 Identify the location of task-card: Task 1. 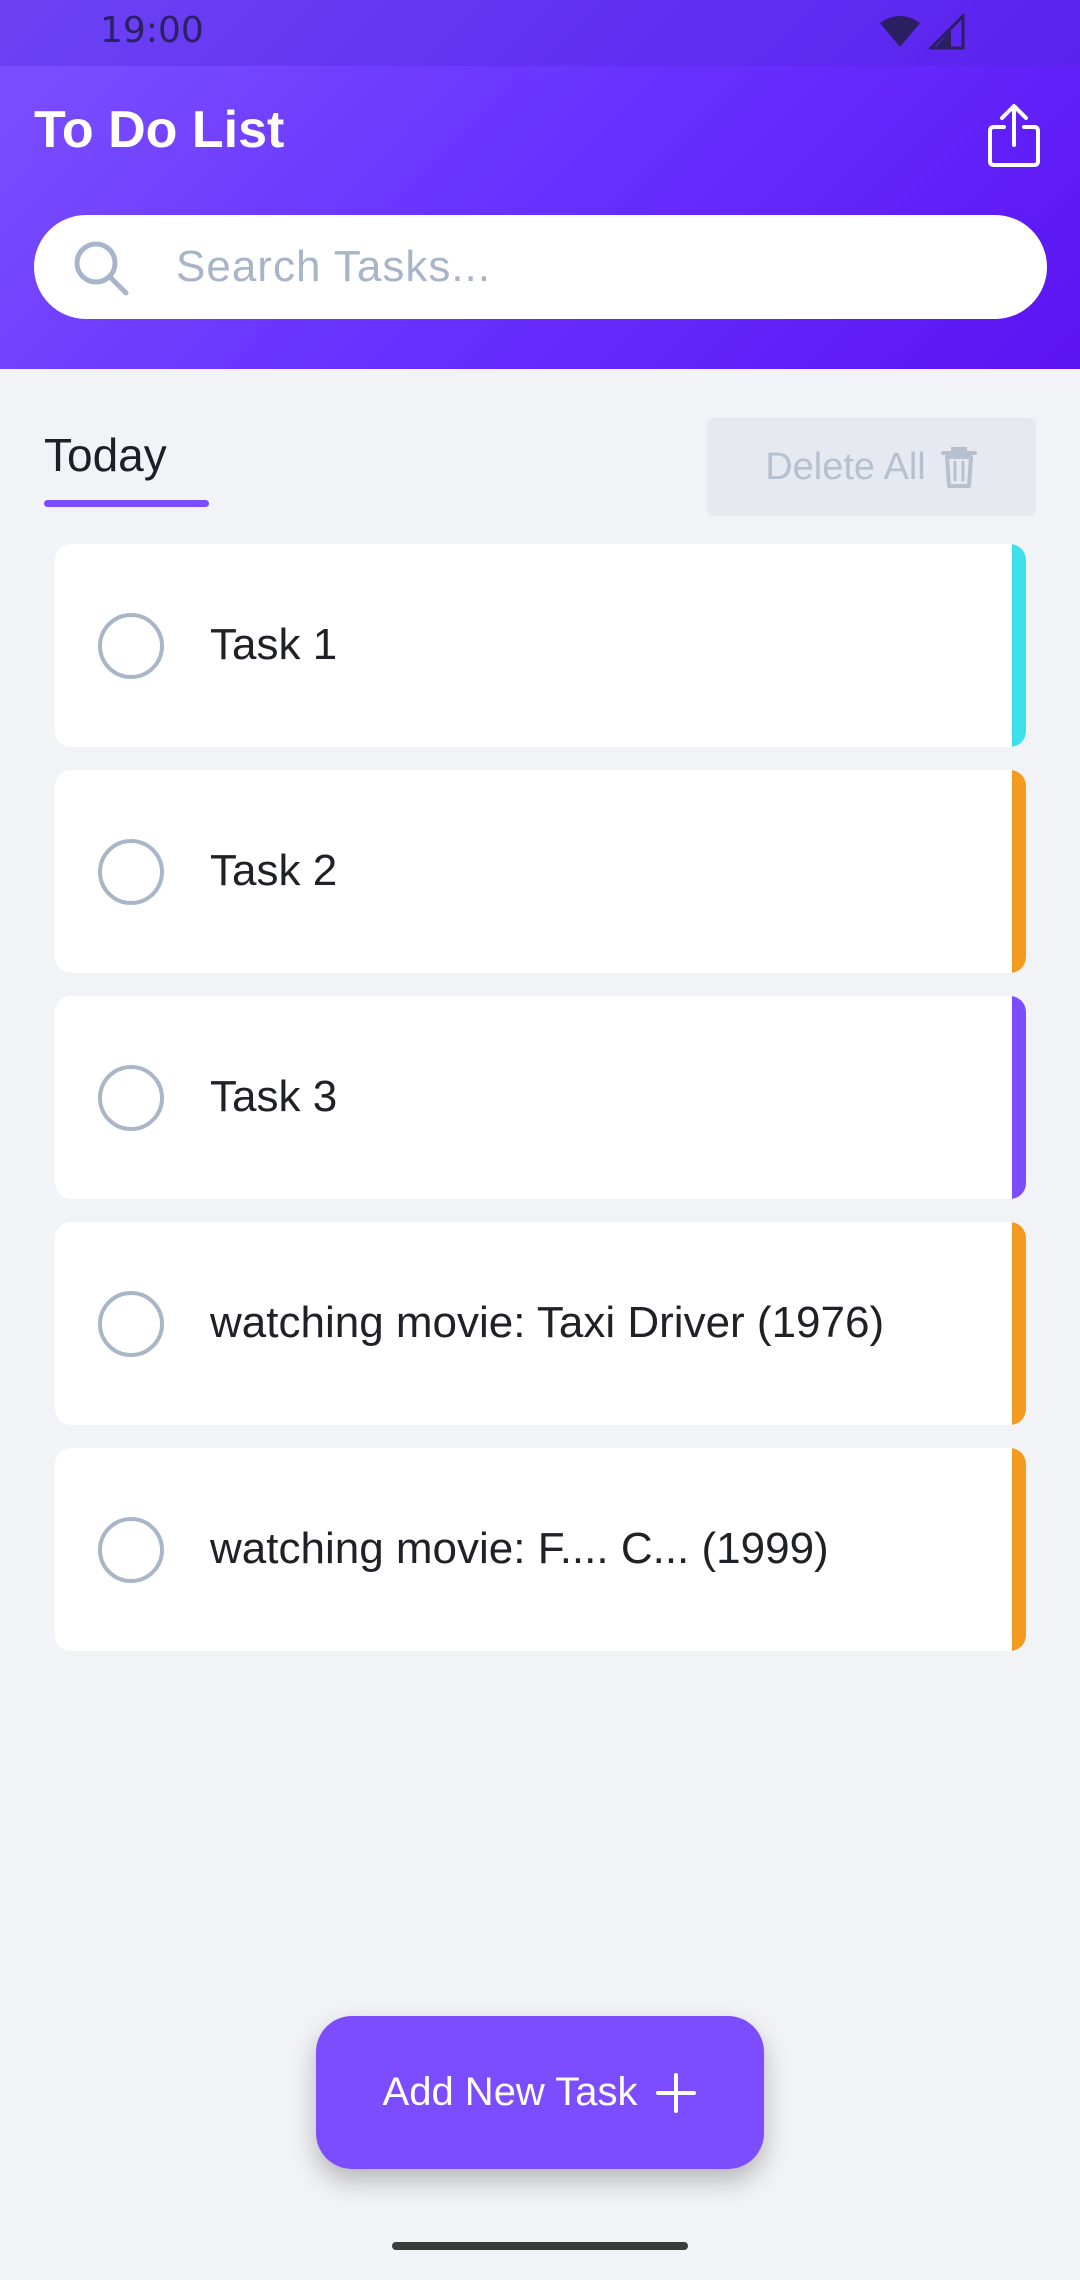
(540, 645).